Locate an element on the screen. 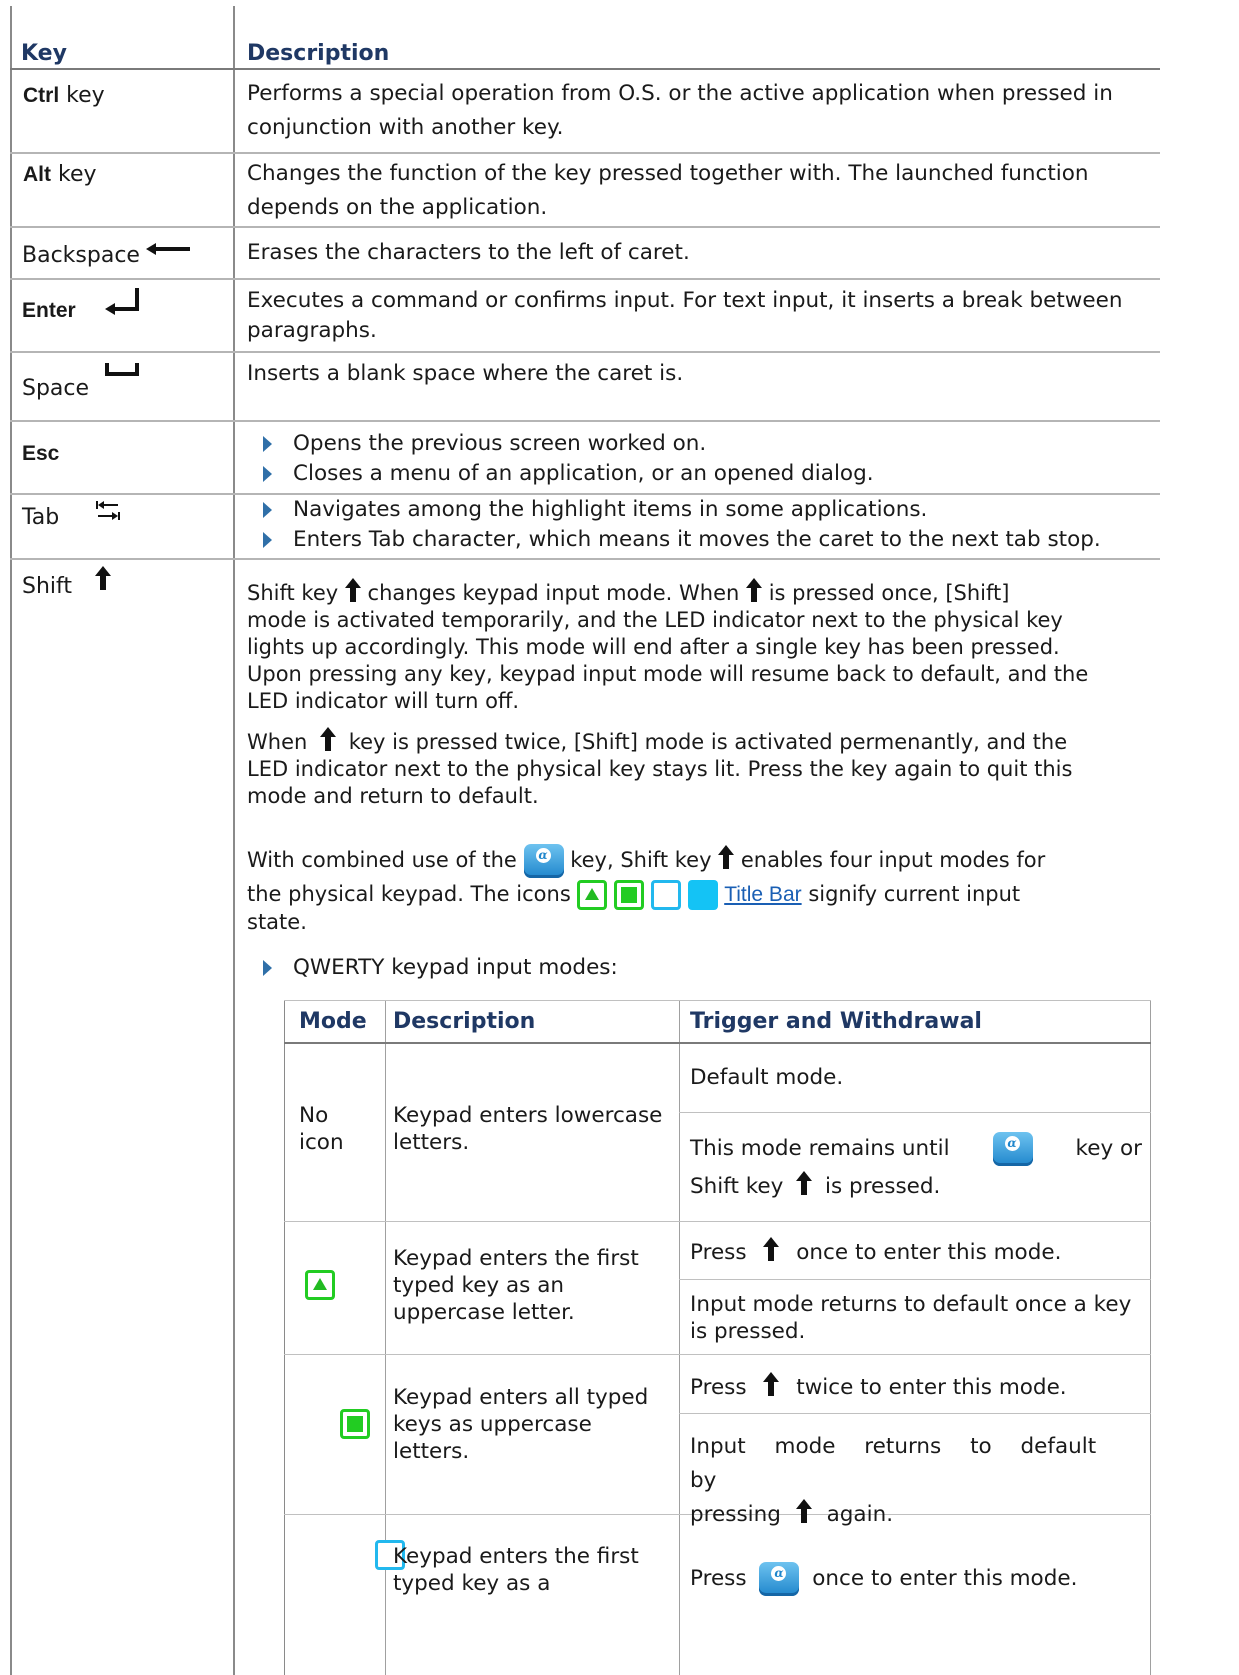 This screenshot has height=1675, width=1239. subrow-1-description: Keypad enters lowercase letters. is located at coordinates (528, 1129).